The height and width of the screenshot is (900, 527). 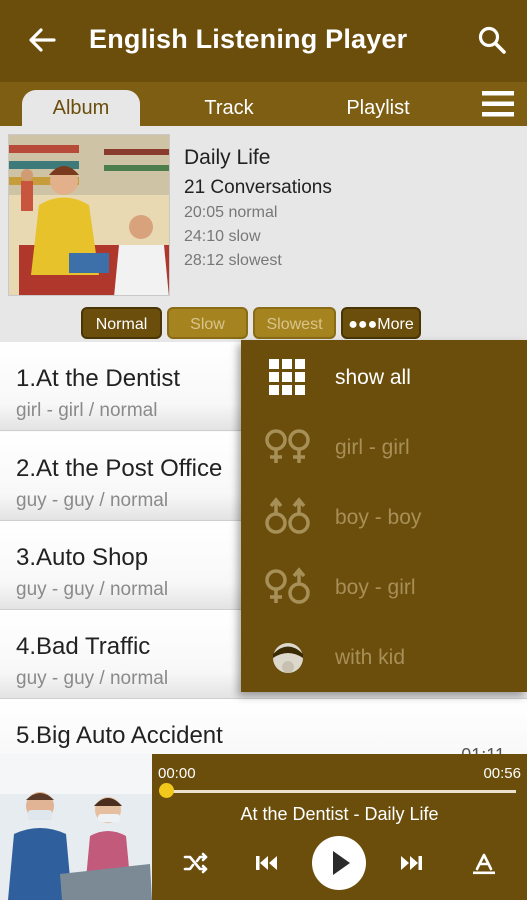 What do you see at coordinates (177, 773) in the screenshot?
I see `current-time: 00:00` at bounding box center [177, 773].